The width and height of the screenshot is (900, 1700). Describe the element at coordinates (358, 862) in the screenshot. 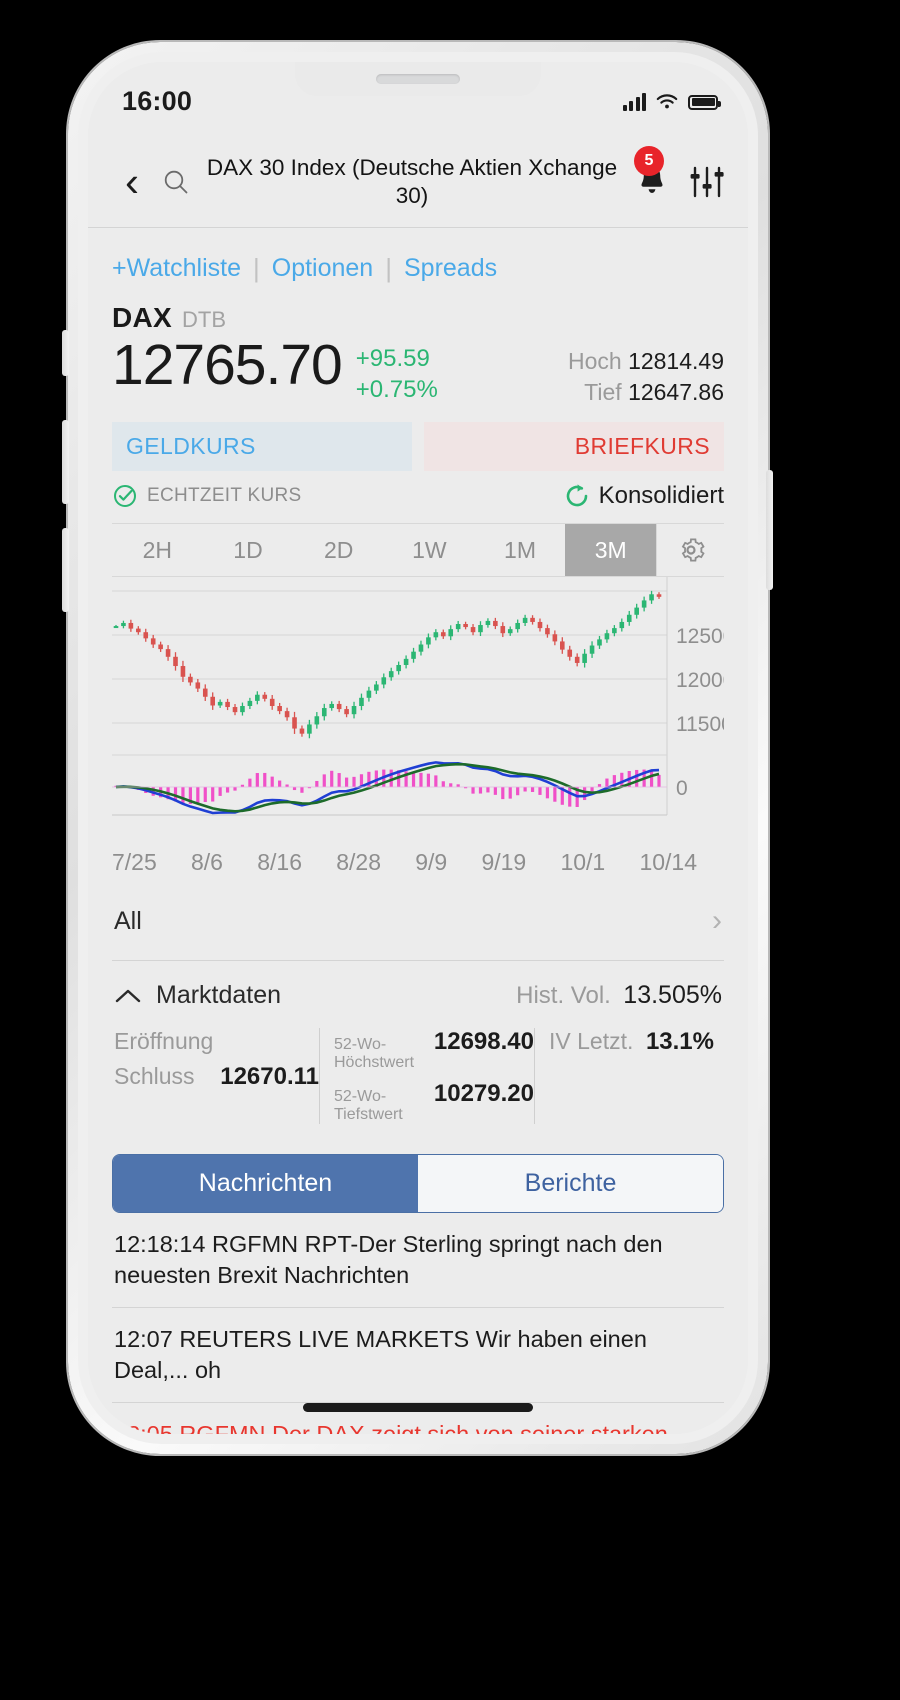

I see `xtick-3: 8/28` at that location.